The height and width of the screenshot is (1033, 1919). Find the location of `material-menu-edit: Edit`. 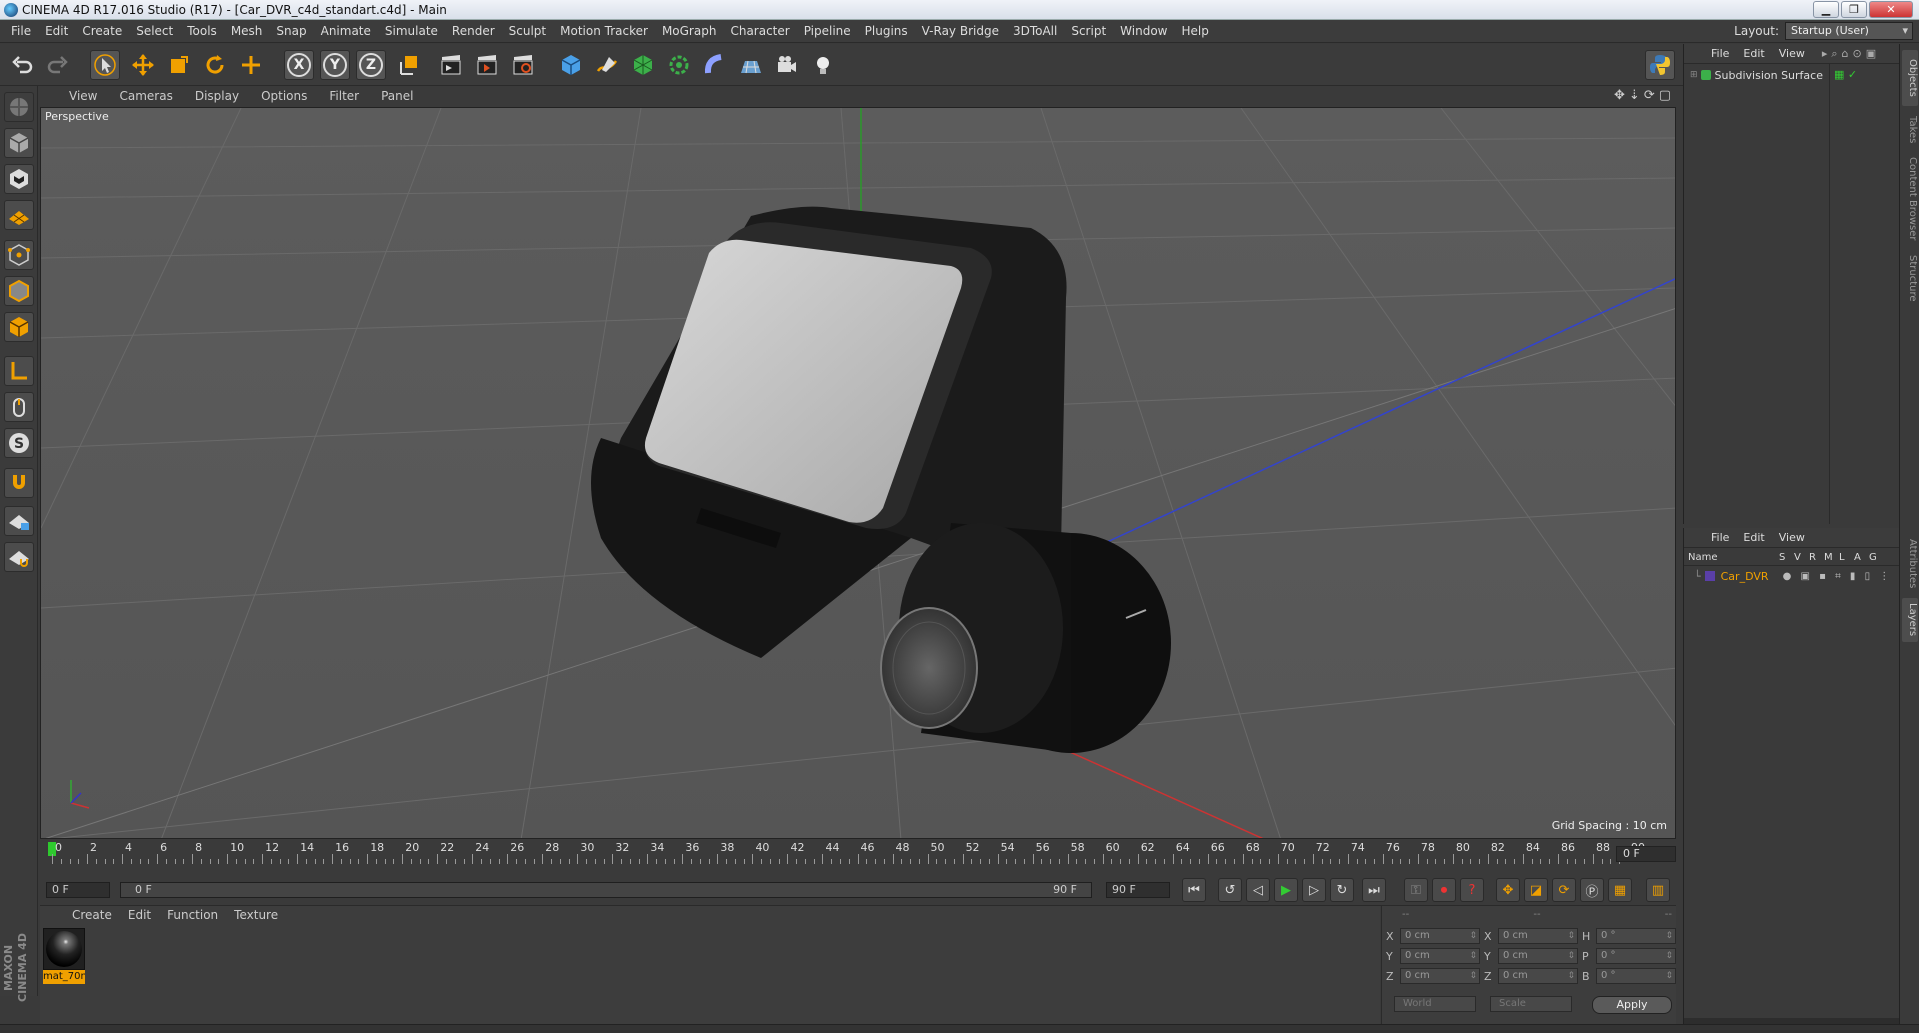

material-menu-edit: Edit is located at coordinates (139, 915).